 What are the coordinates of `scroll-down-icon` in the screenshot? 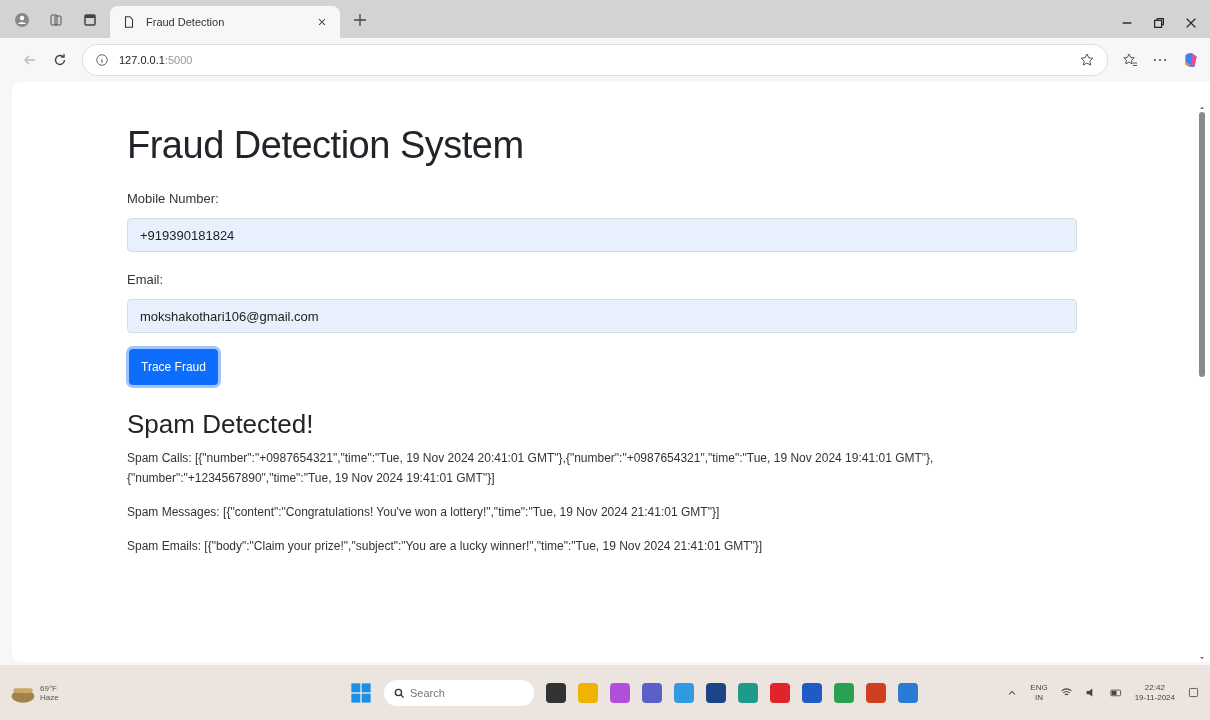 It's located at (1202, 658).